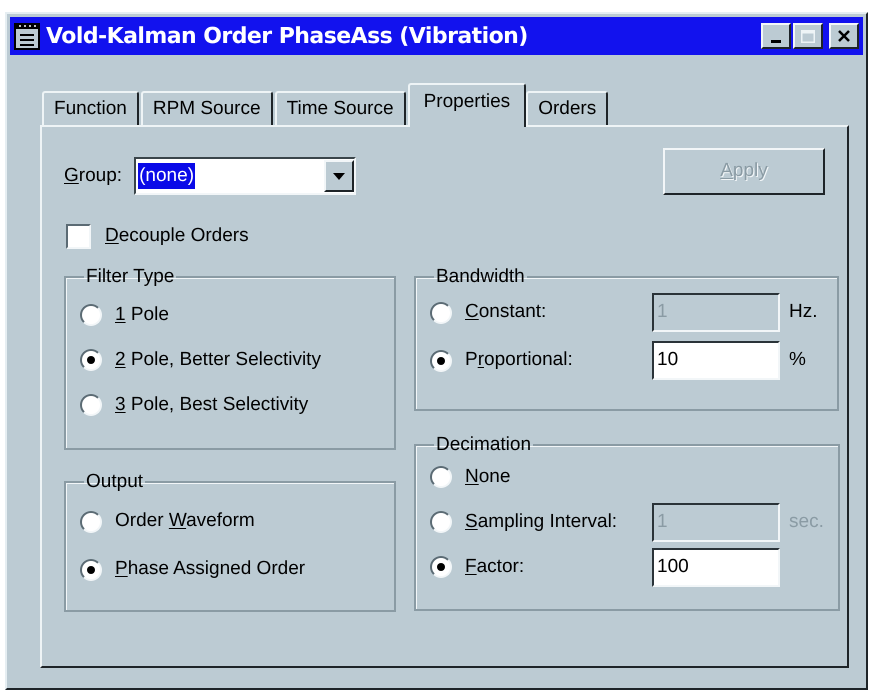 The image size is (871, 692). What do you see at coordinates (93, 176) in the screenshot?
I see `group-label: Group:` at bounding box center [93, 176].